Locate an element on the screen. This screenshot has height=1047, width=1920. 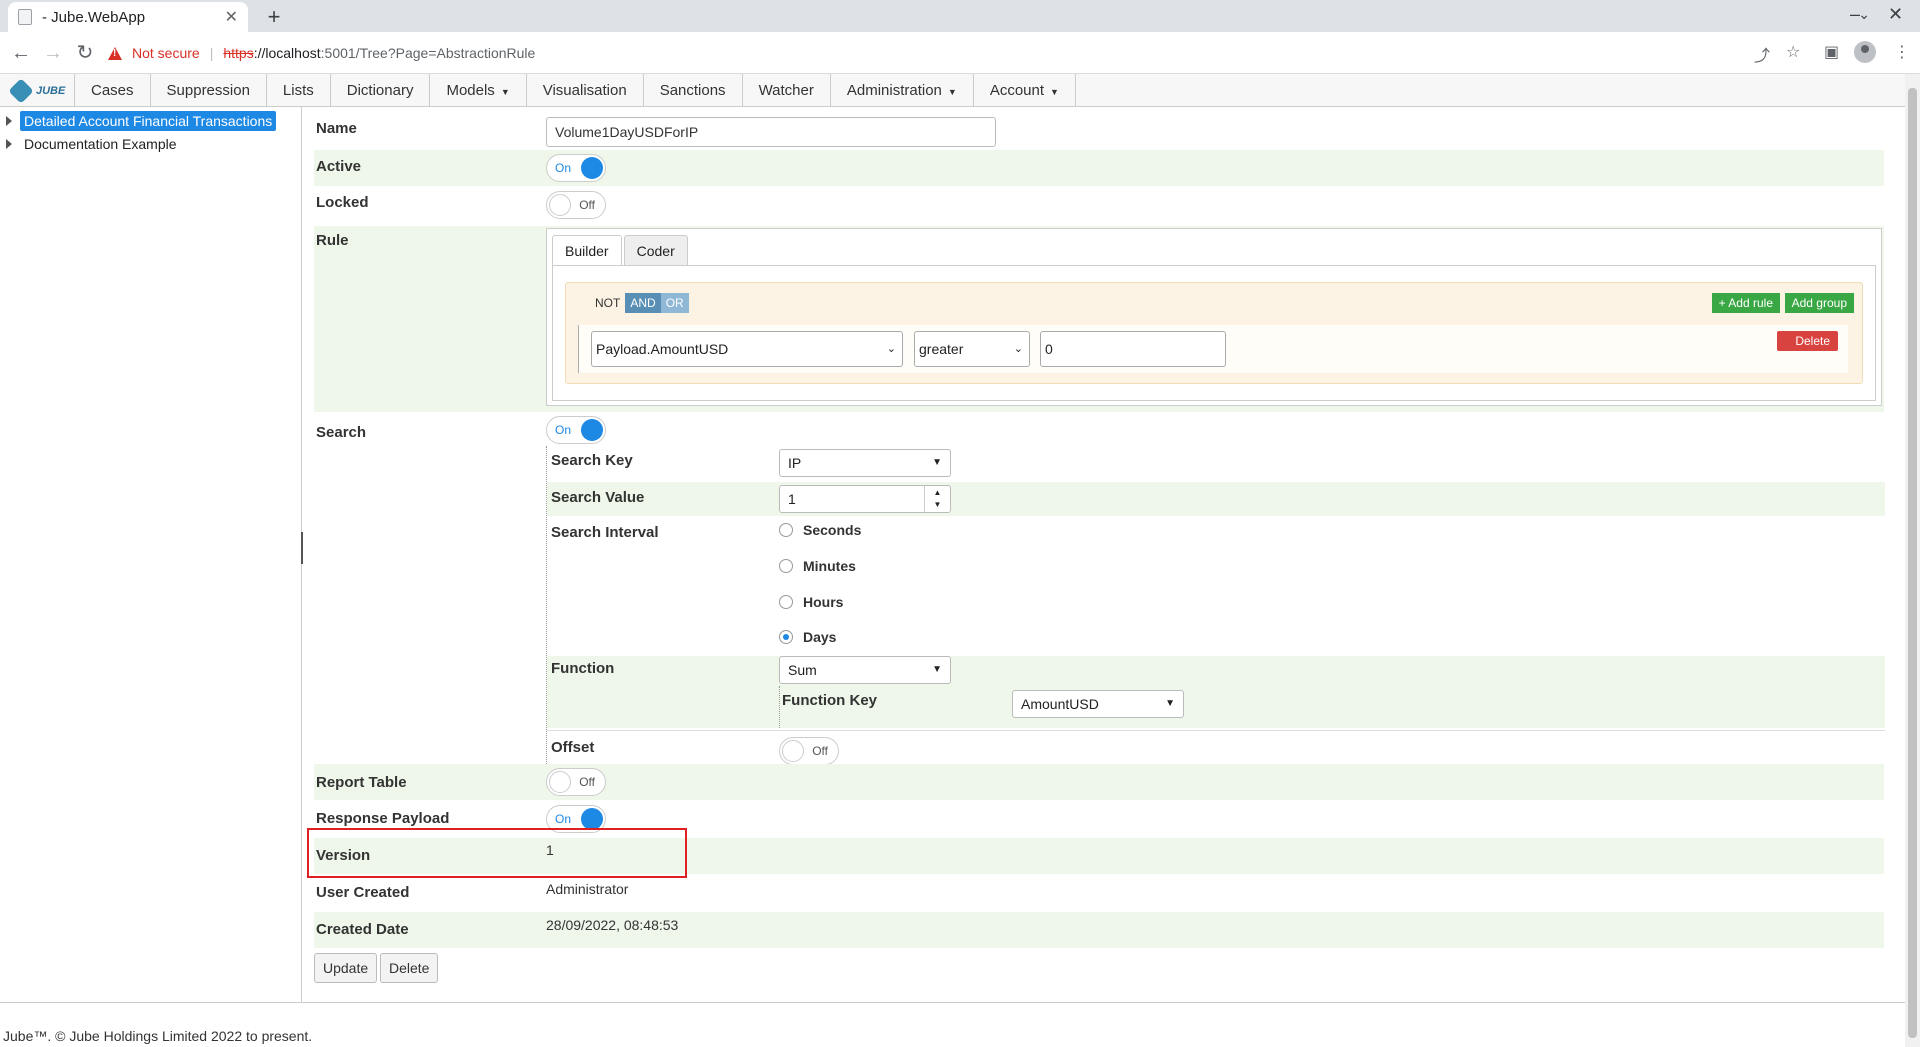
function-key-select: AmountUSD ▼ is located at coordinates (1098, 704).